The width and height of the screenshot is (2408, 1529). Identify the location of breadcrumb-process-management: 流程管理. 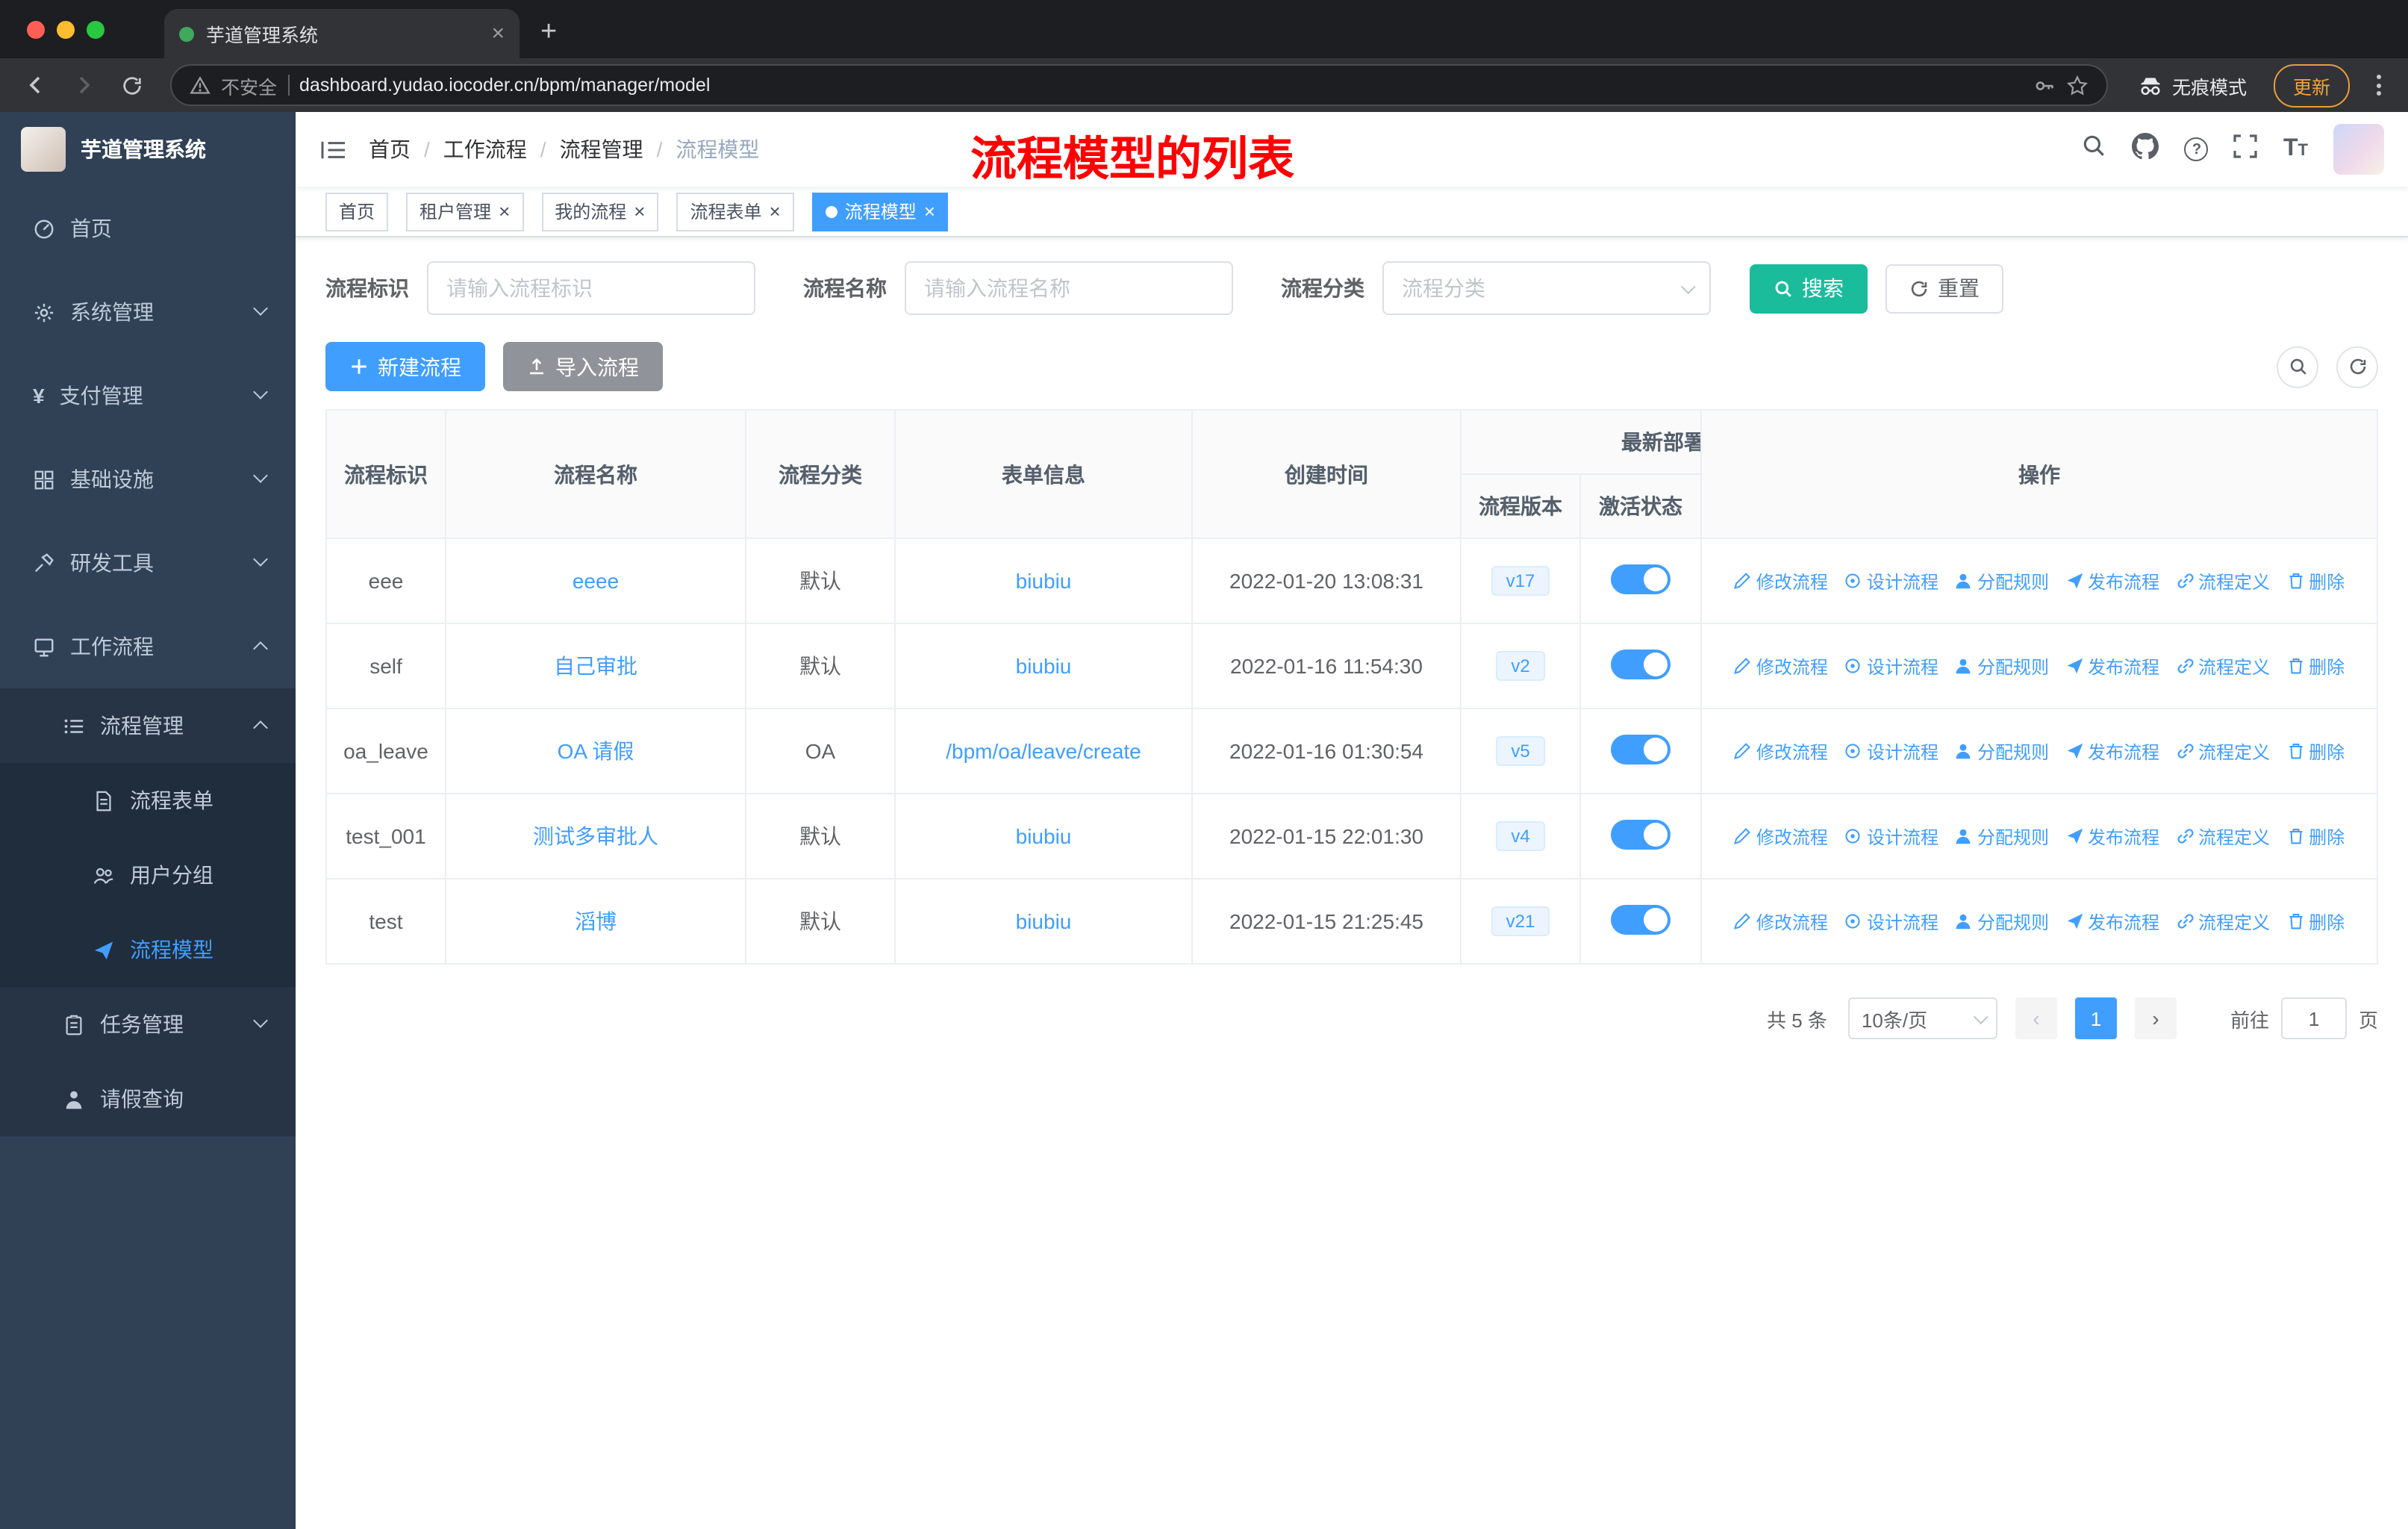
(601, 149).